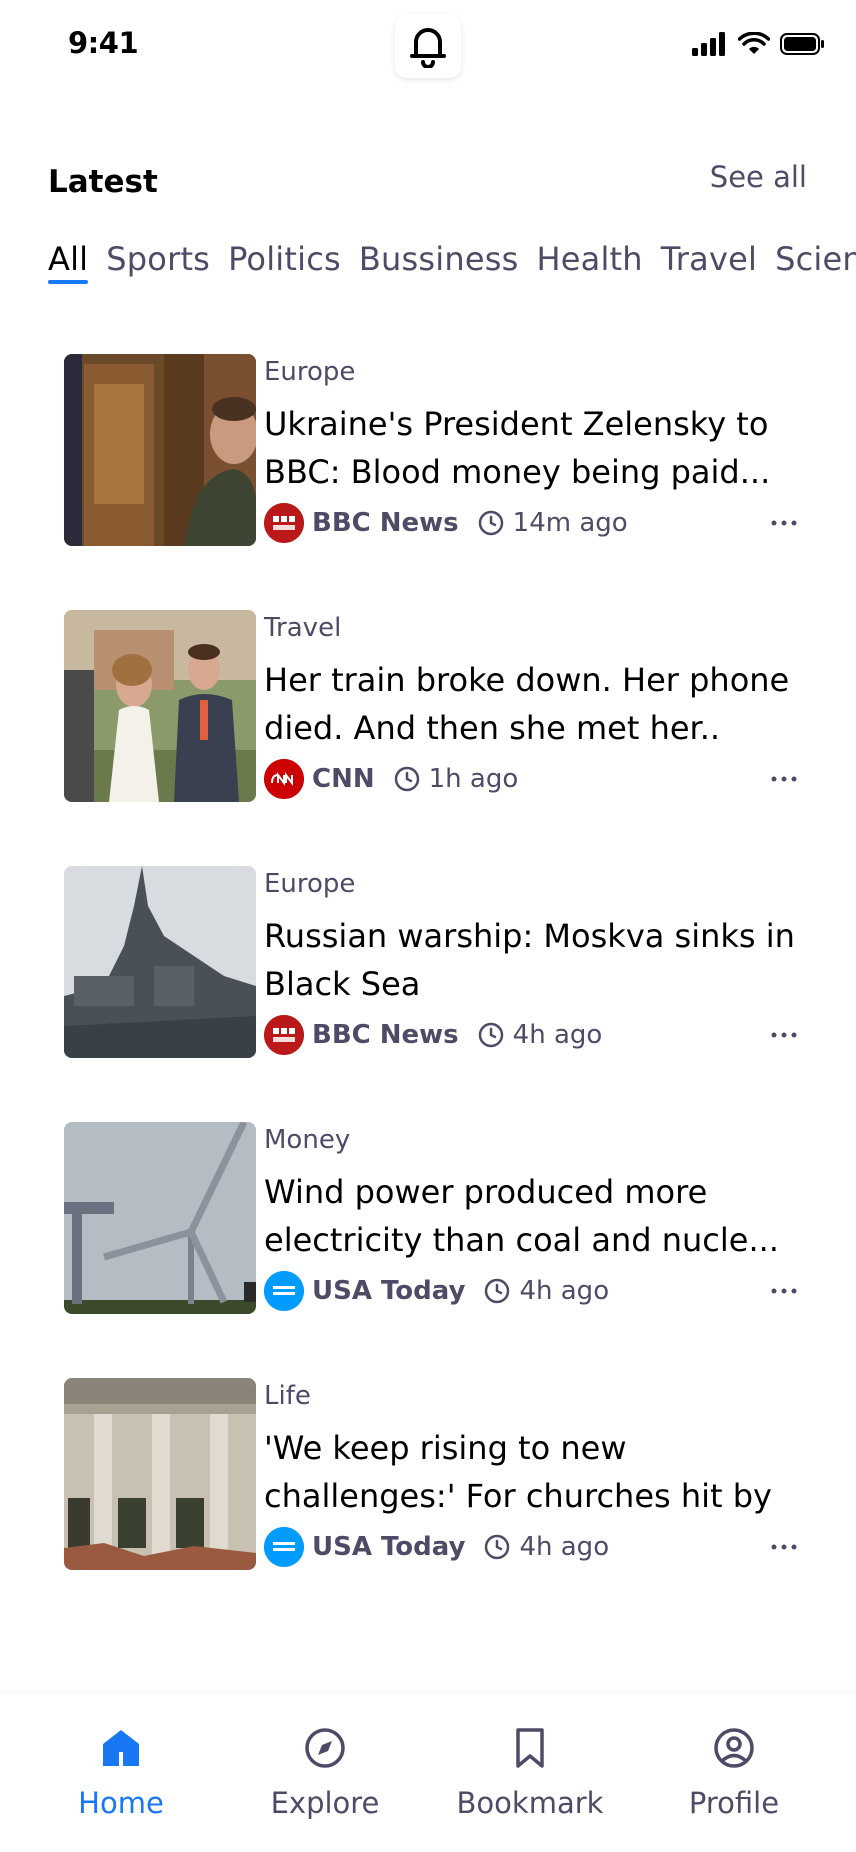 This screenshot has width=856, height=1852. What do you see at coordinates (570, 523) in the screenshot?
I see `article-time: 14m ago` at bounding box center [570, 523].